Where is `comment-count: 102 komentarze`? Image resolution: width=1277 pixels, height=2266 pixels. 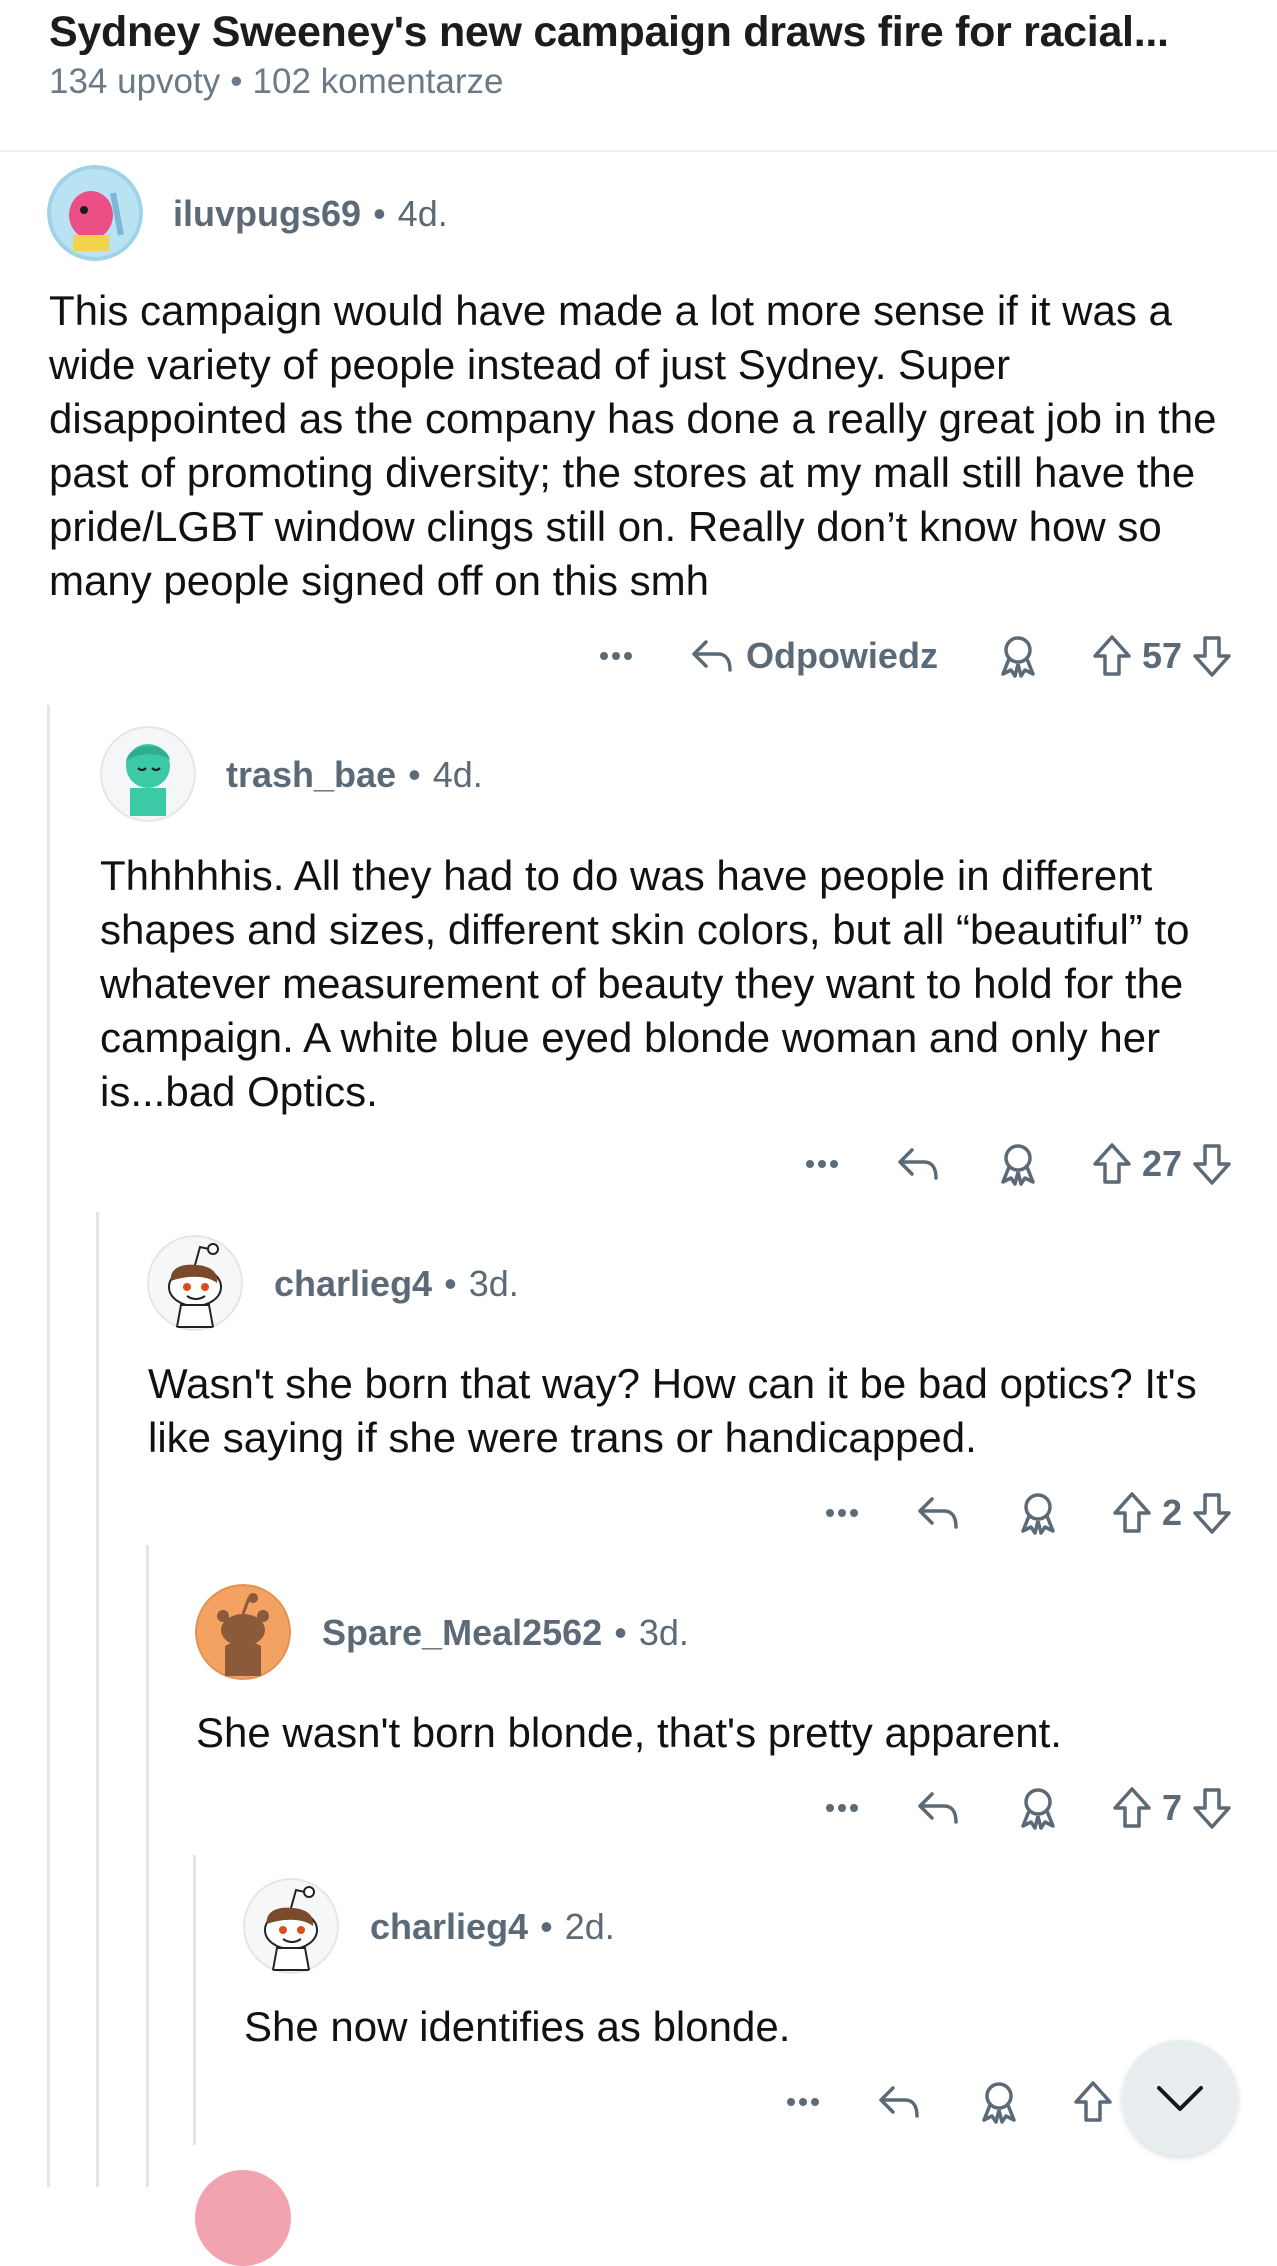 comment-count: 102 komentarze is located at coordinates (378, 81).